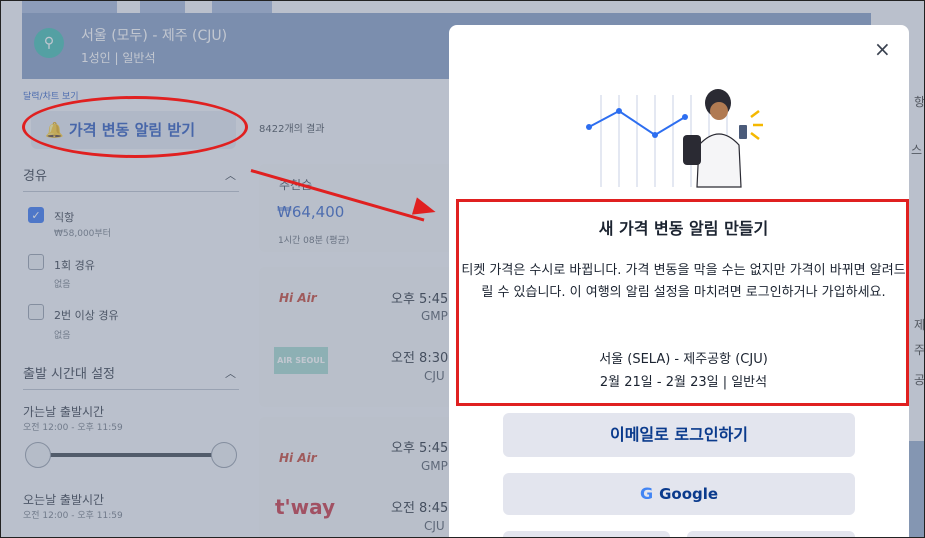  Describe the element at coordinates (683, 359) in the screenshot. I see `modal-route: 서울 (SELA) - 제주공항 (CJU)` at that location.